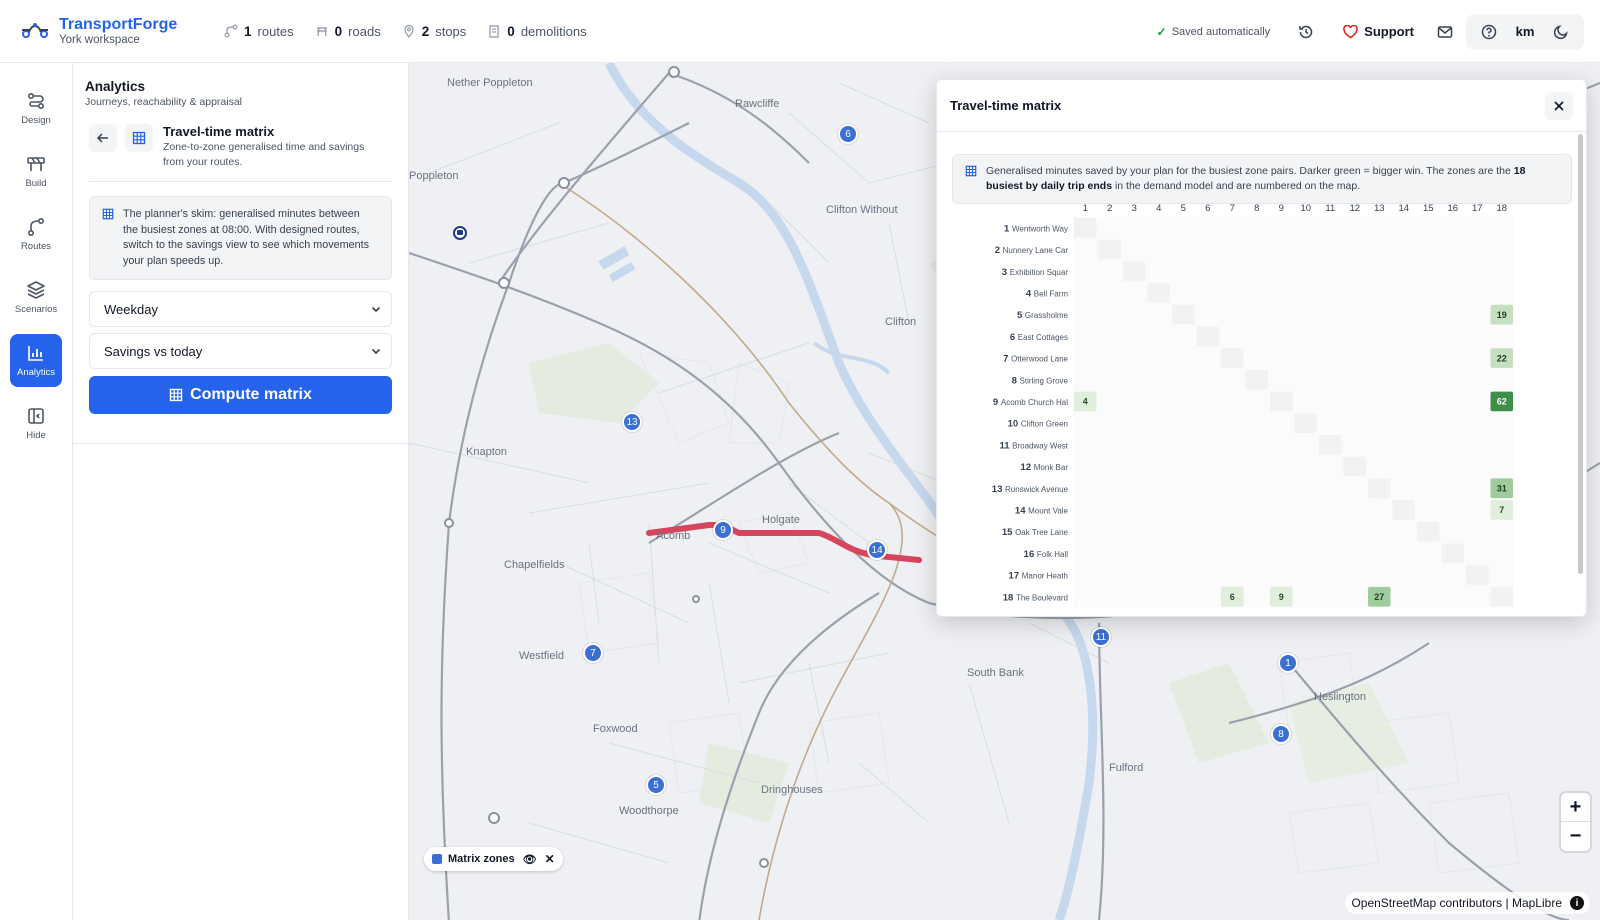 This screenshot has width=1600, height=920. Describe the element at coordinates (1281, 208) in the screenshot. I see `matrix-column-header: 9` at that location.